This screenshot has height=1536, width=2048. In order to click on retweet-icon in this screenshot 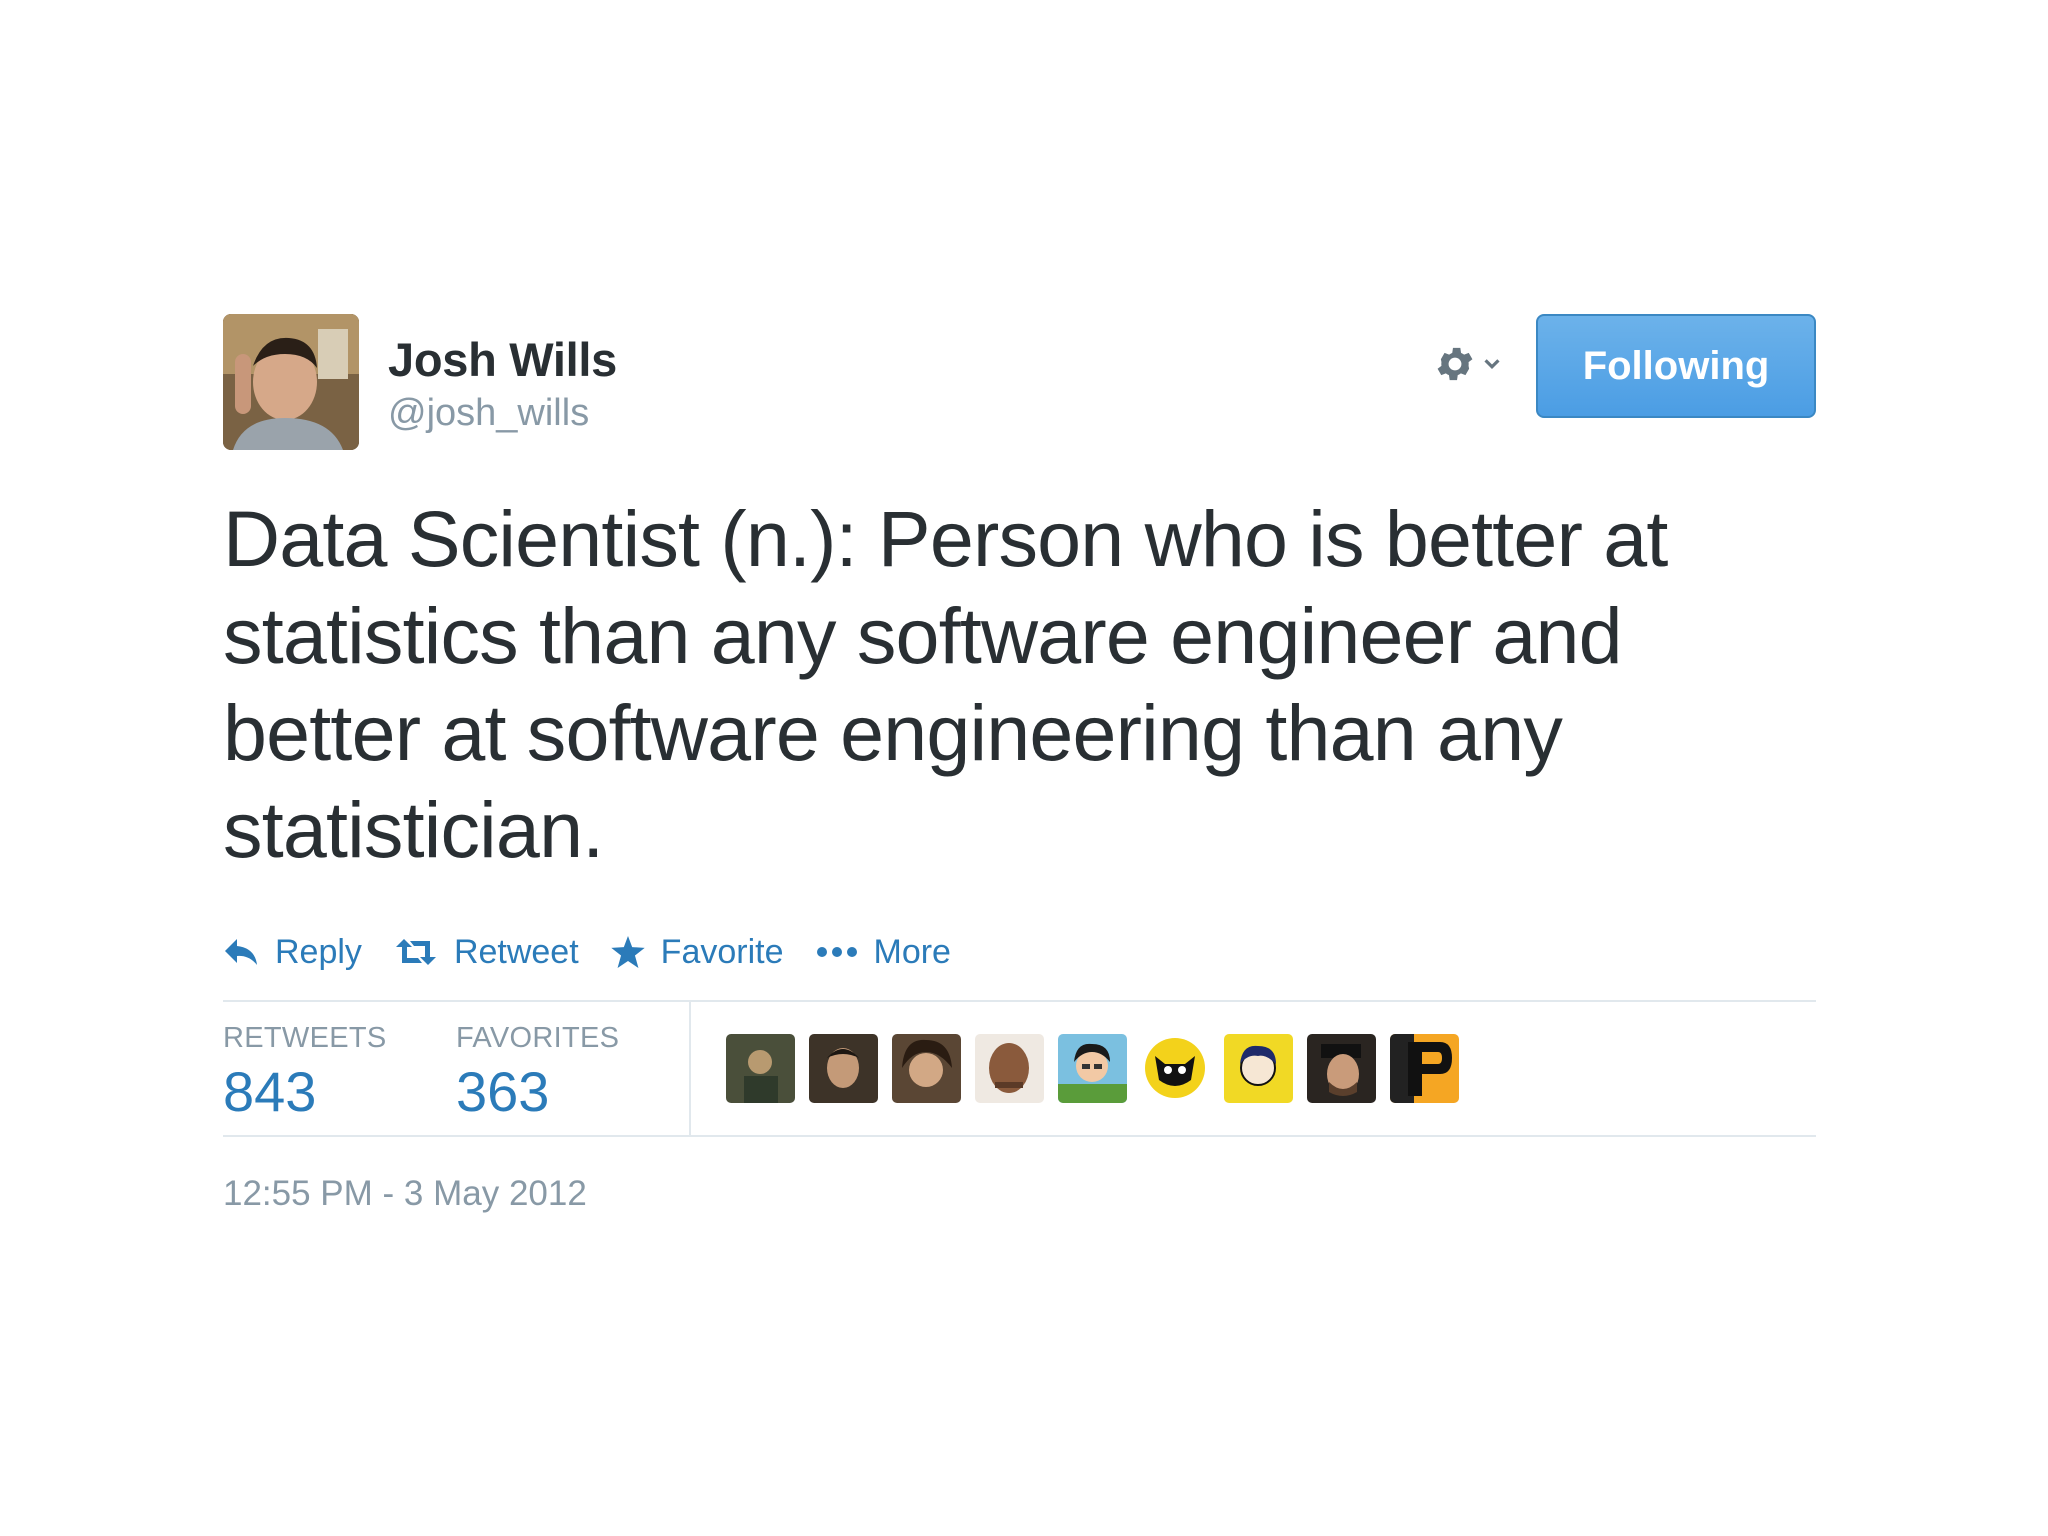, I will do `click(416, 952)`.